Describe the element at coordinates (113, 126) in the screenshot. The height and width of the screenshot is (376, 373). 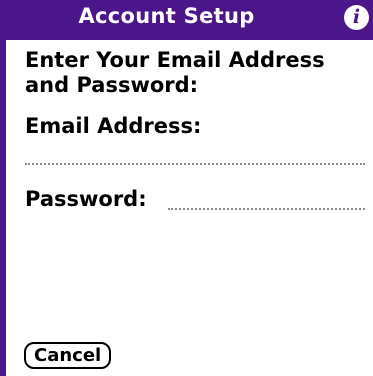
I see `email-label: Email Address:` at that location.